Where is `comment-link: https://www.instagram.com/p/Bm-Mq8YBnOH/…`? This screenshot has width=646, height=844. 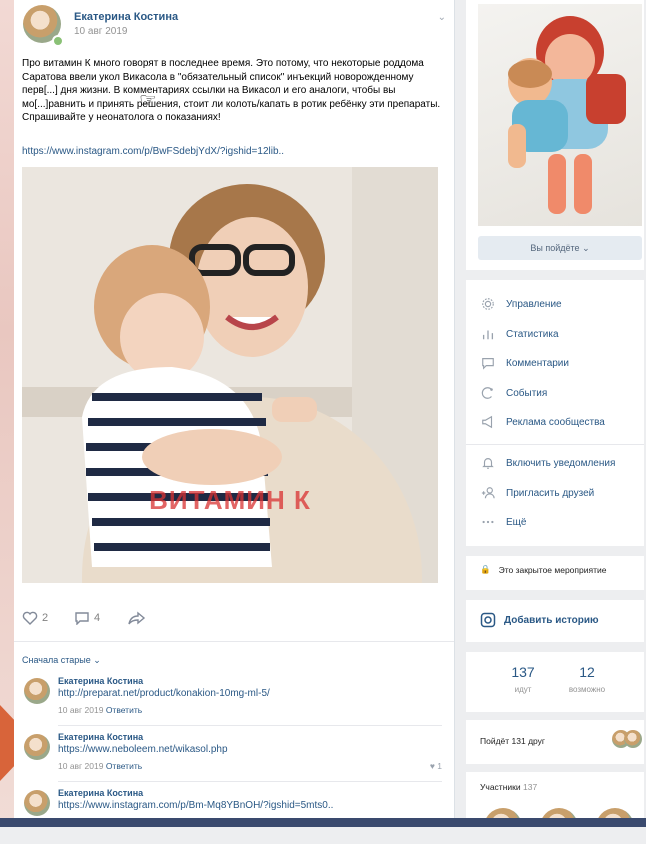
comment-link: https://www.instagram.com/p/Bm-Mq8YBnOH/… is located at coordinates (195, 805).